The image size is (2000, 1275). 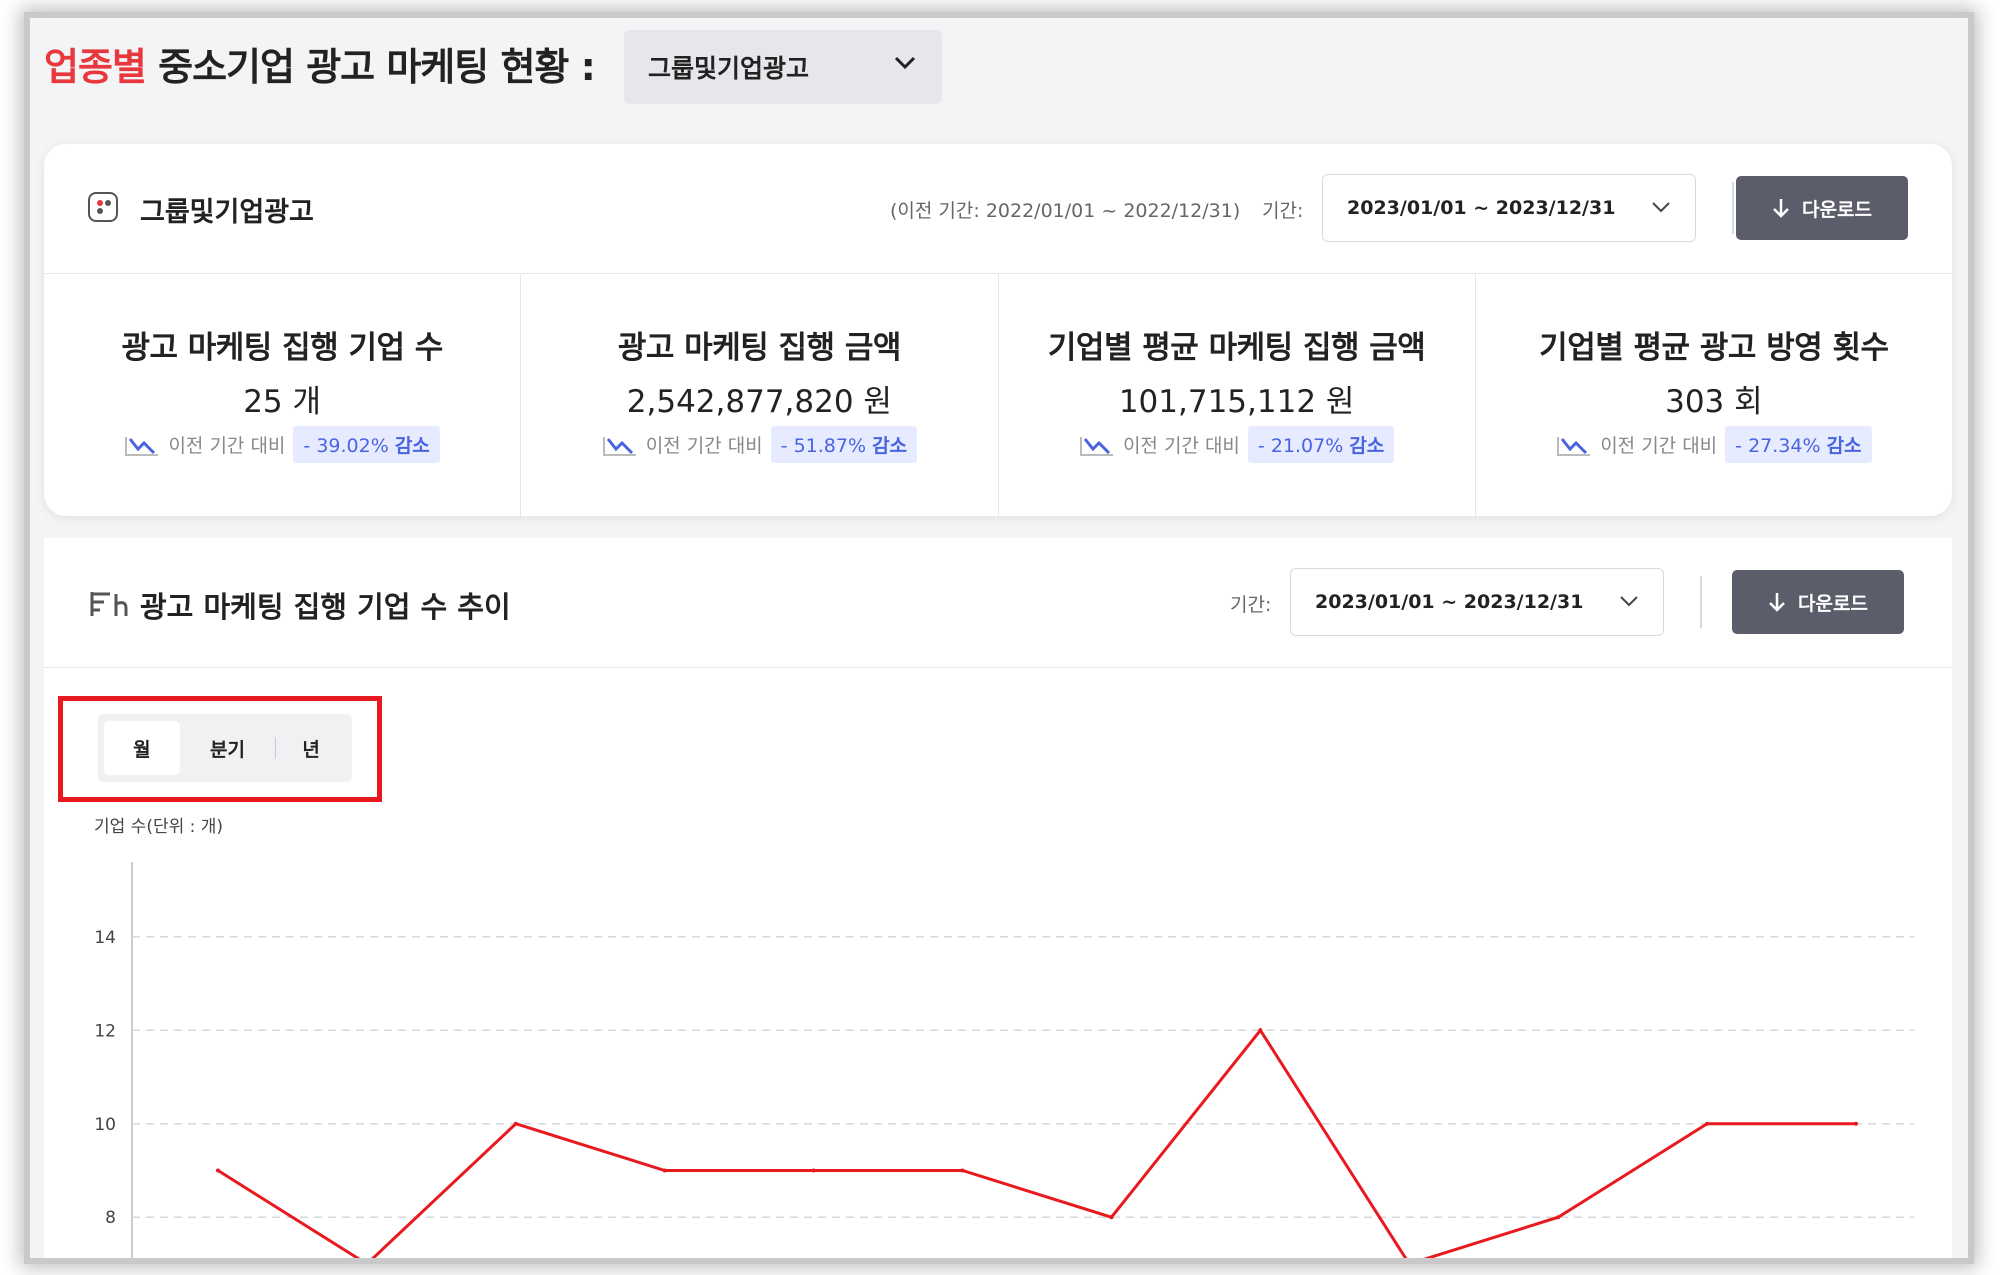 I want to click on y-tick-label: 10, so click(x=105, y=1125).